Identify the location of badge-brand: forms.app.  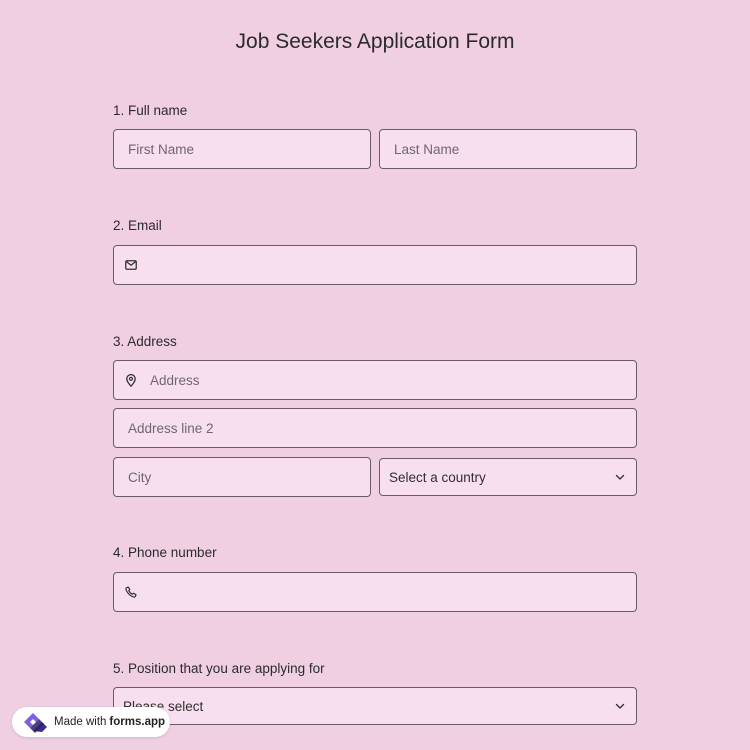
(137, 722).